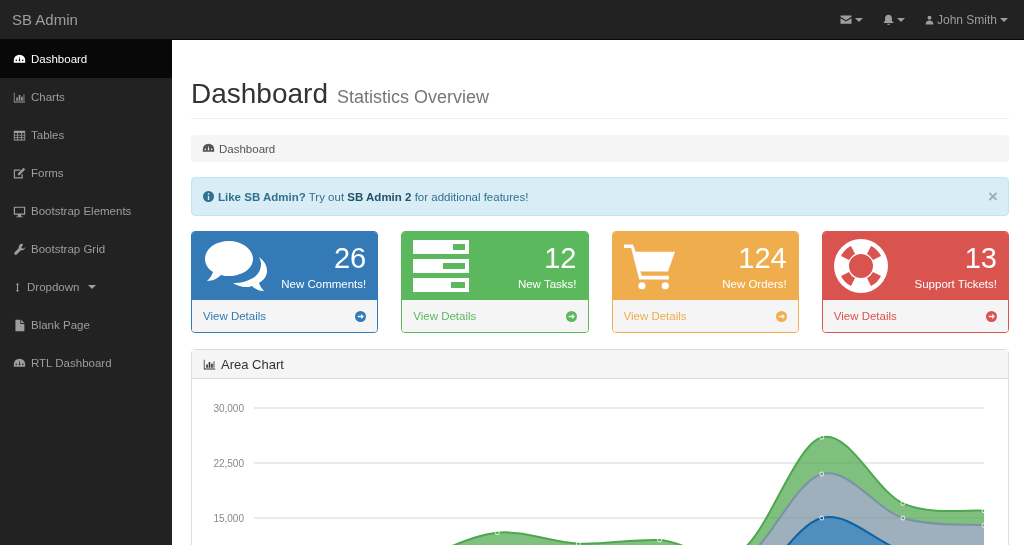 The width and height of the screenshot is (1024, 545). What do you see at coordinates (350, 258) in the screenshot?
I see `stat-count: 26` at bounding box center [350, 258].